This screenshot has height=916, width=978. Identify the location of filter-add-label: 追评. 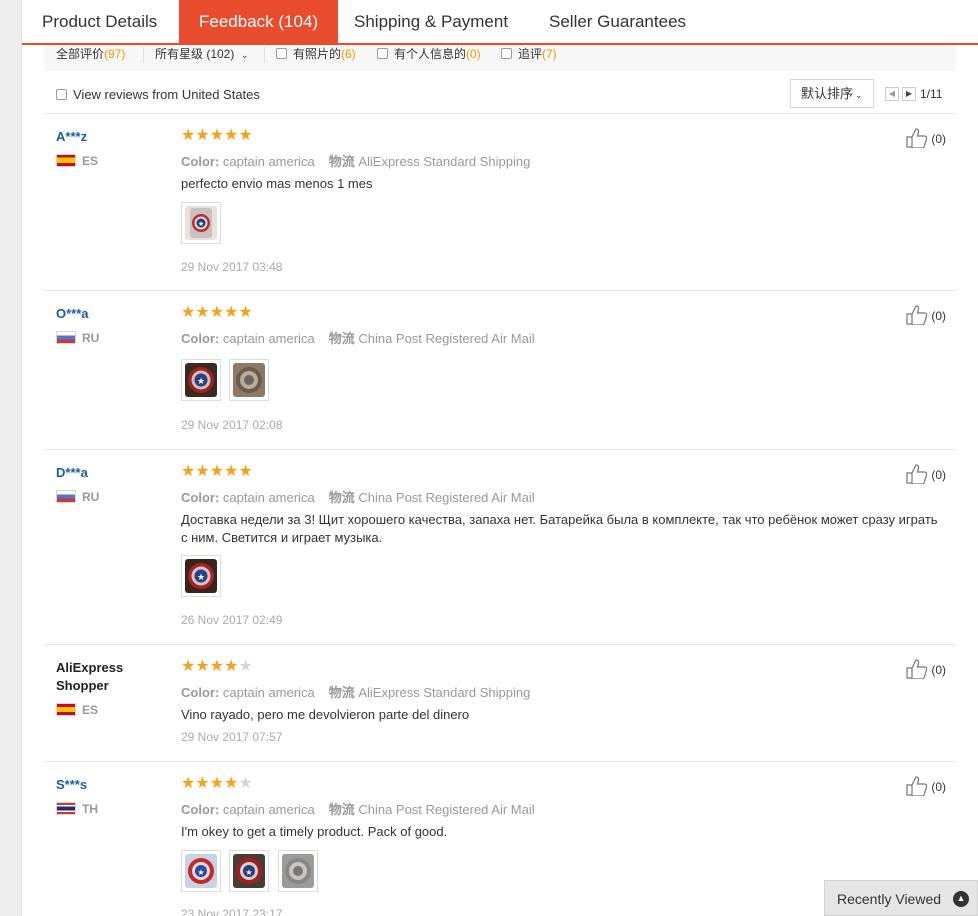
(530, 54).